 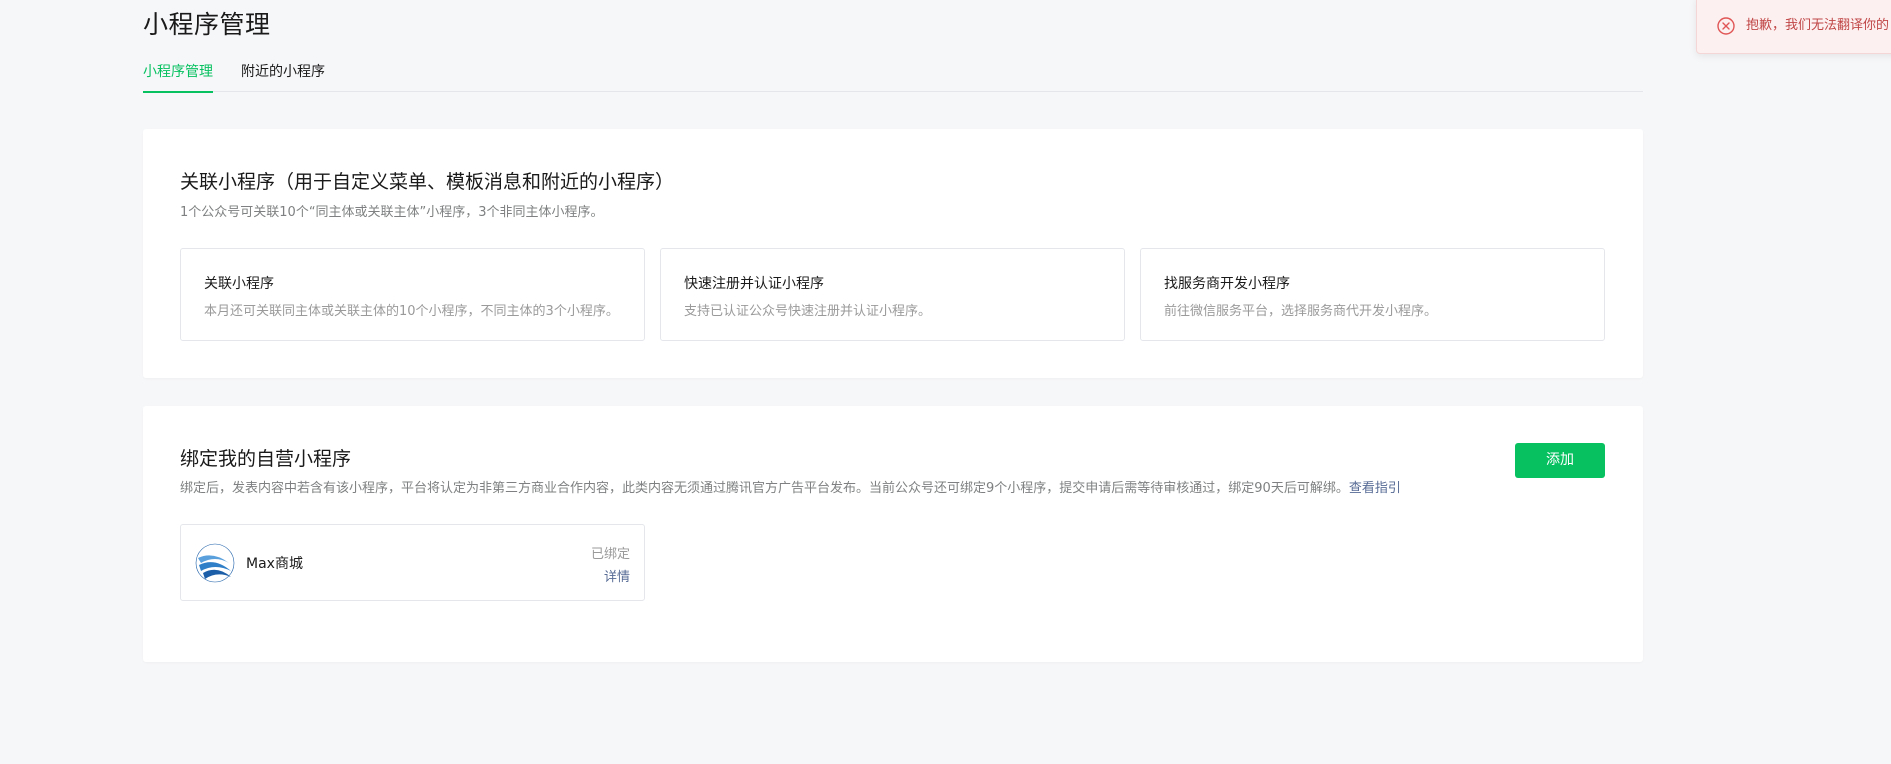 I want to click on tab-mini-program-management: 小程序管理, so click(x=178, y=77).